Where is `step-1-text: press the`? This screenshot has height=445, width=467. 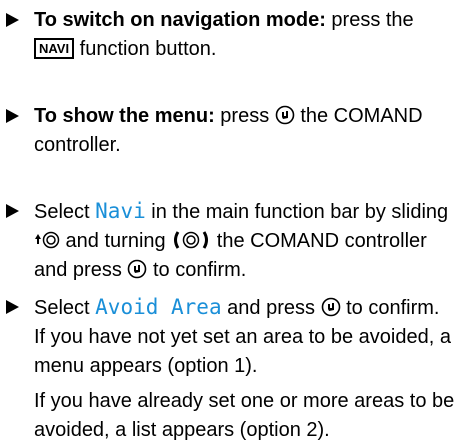 step-1-text: press the is located at coordinates (369, 20).